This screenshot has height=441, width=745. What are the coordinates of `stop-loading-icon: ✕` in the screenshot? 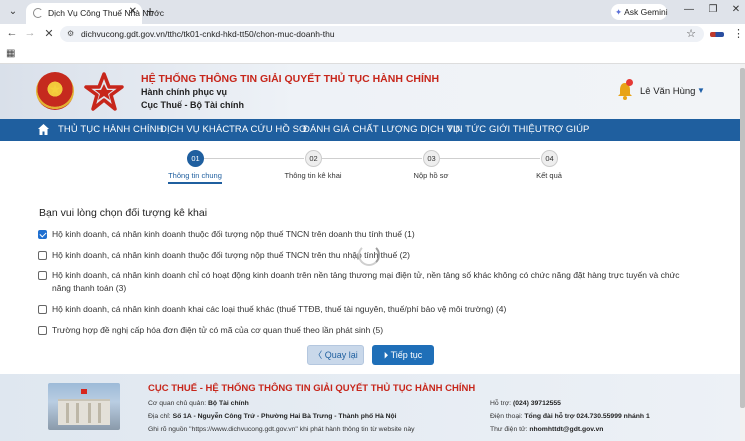 It's located at (49, 33).